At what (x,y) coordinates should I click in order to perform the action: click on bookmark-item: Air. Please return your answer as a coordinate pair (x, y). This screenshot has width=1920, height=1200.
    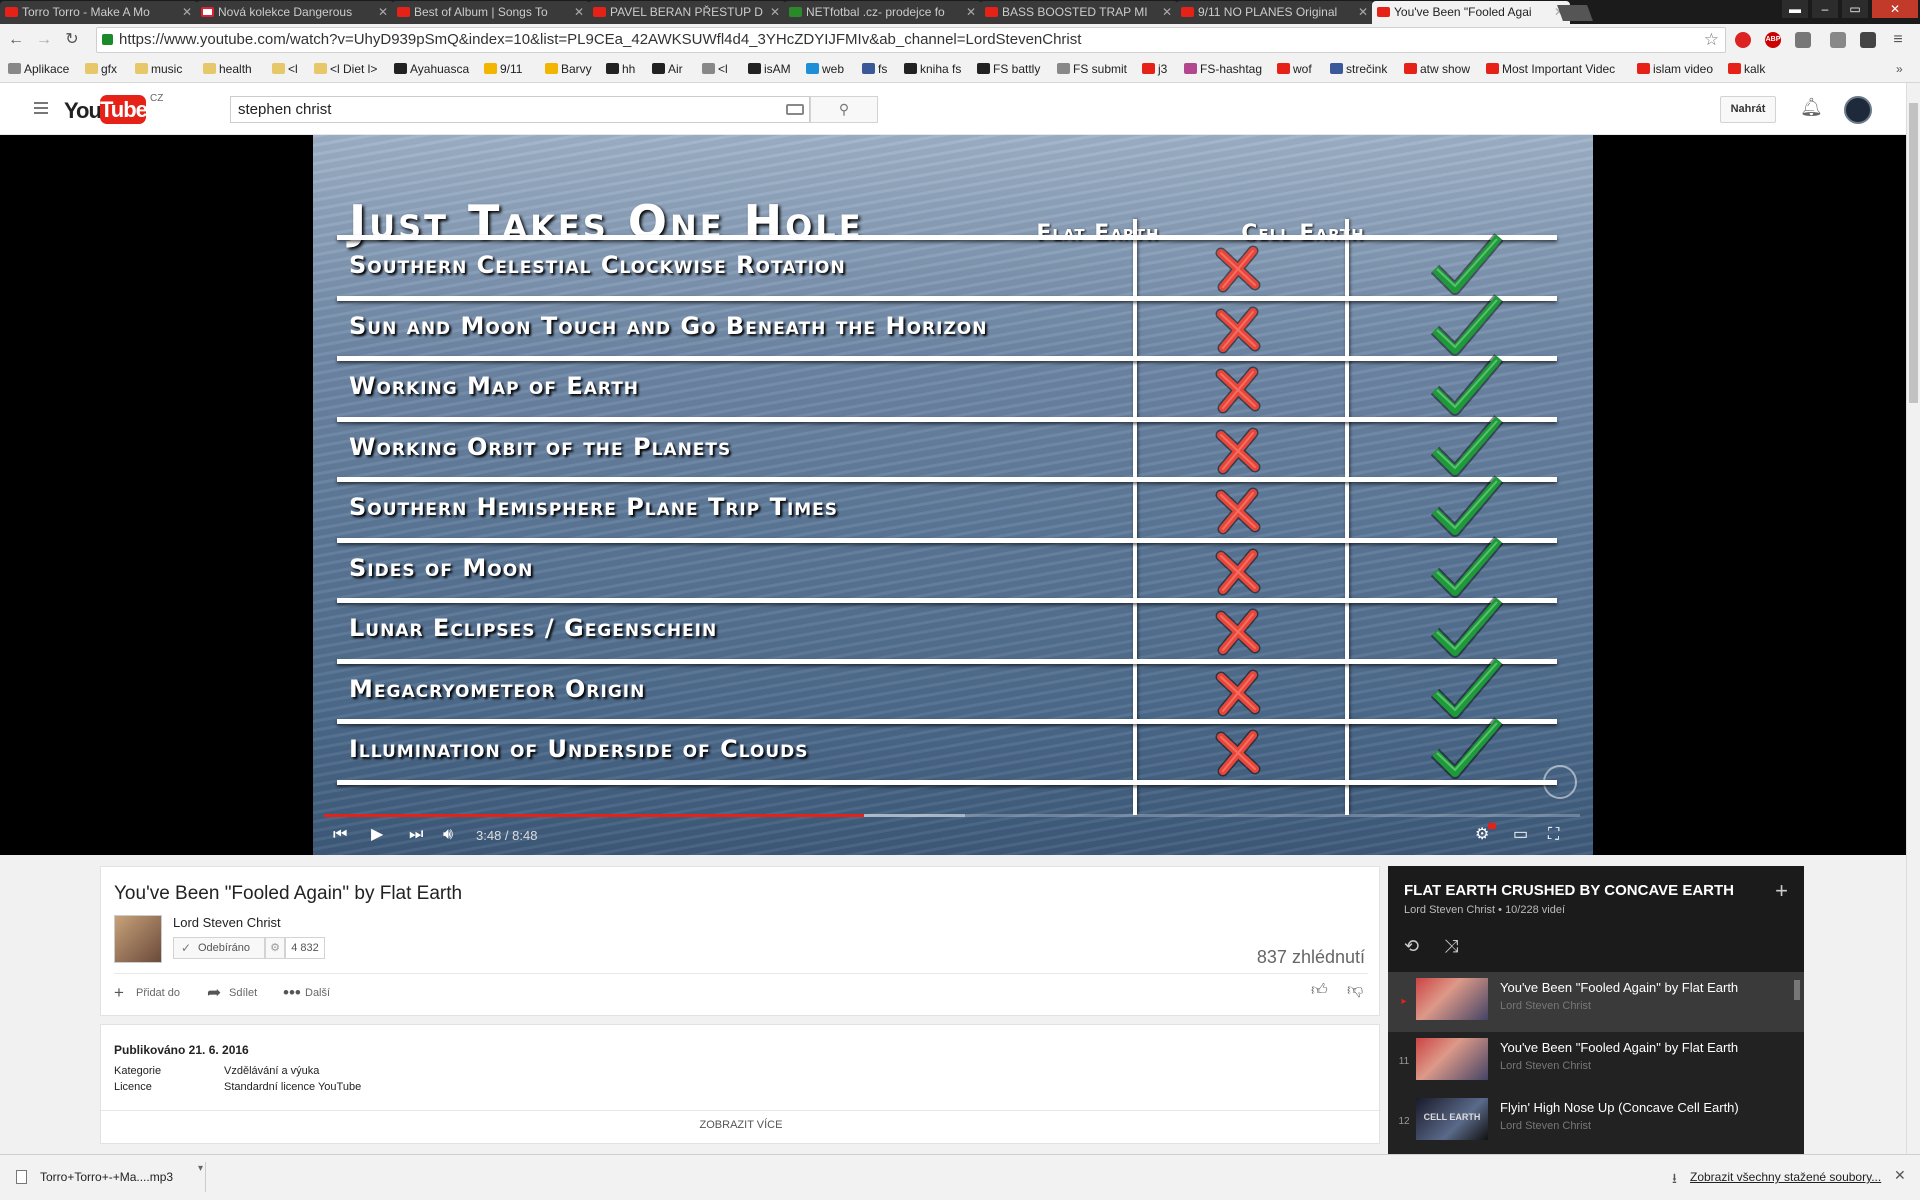
    Looking at the image, I should click on (667, 69).